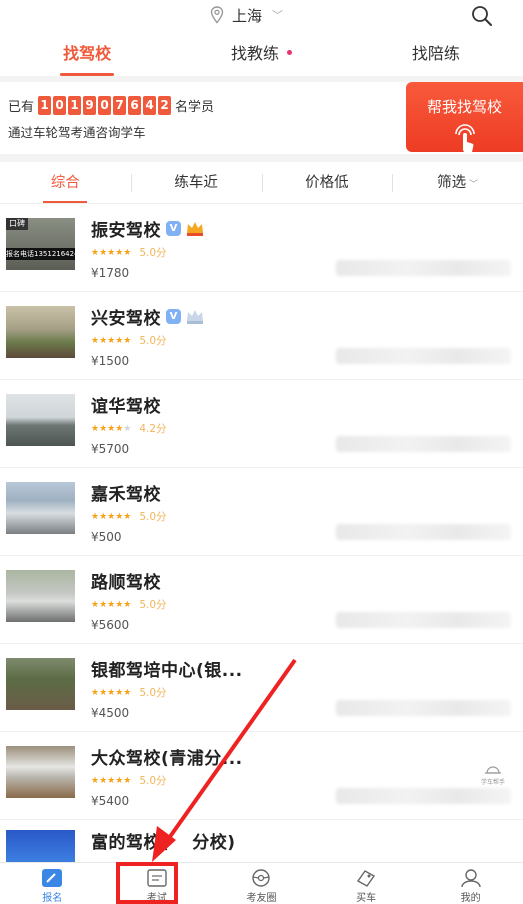 Image resolution: width=523 pixels, height=904 pixels. What do you see at coordinates (224, 760) in the screenshot?
I see `annotation-arrow-icon` at bounding box center [224, 760].